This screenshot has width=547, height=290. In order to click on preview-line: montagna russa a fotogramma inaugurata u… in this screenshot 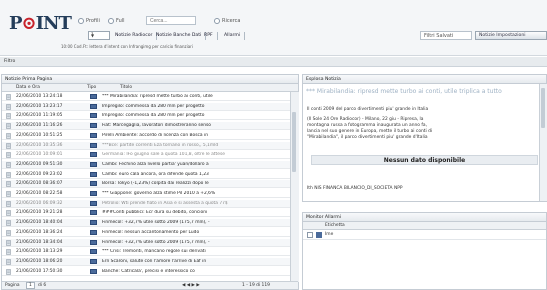, I will do `click(367, 125)`.